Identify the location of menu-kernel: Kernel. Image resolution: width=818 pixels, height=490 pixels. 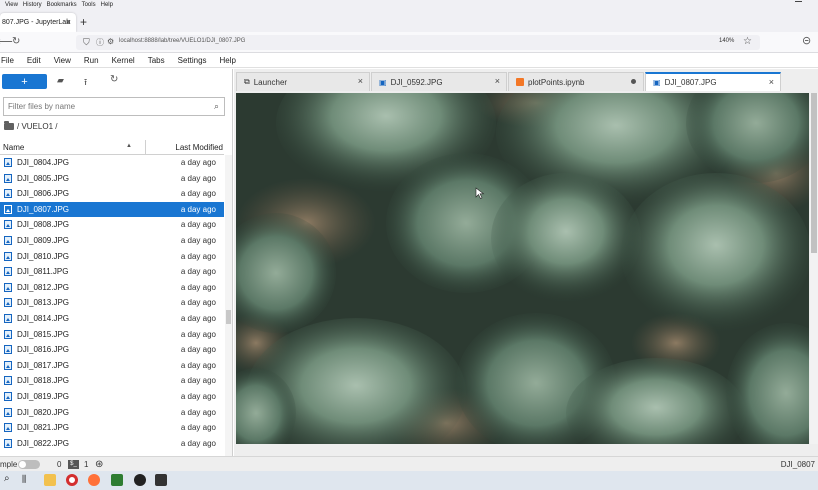
(123, 60).